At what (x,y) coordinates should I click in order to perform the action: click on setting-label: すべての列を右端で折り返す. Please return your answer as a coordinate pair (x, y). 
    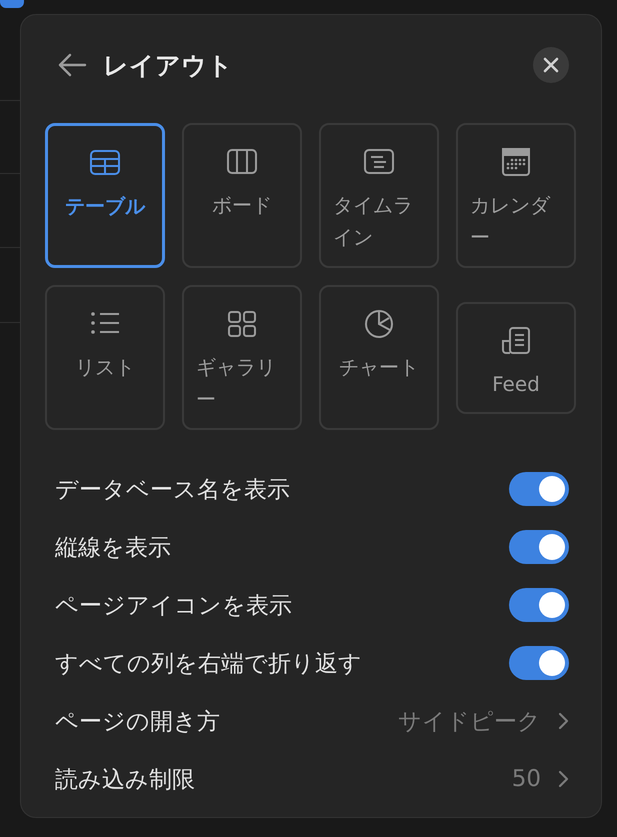
    Looking at the image, I should click on (208, 664).